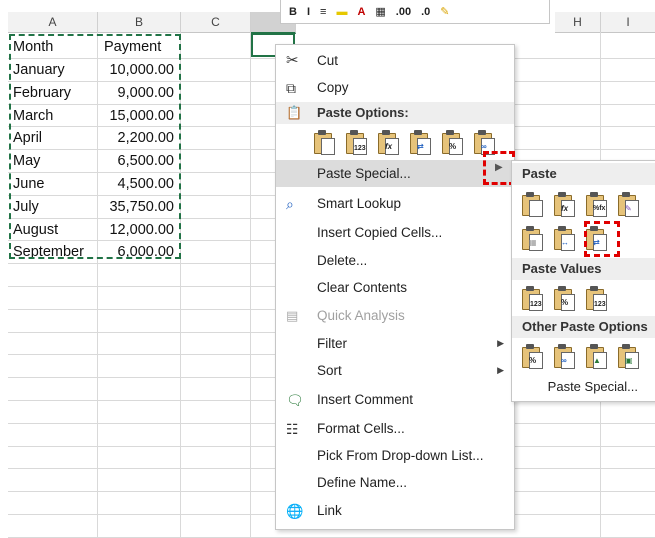 The image size is (655, 538). What do you see at coordinates (380, 11) in the screenshot?
I see `borders-icon: ▦` at bounding box center [380, 11].